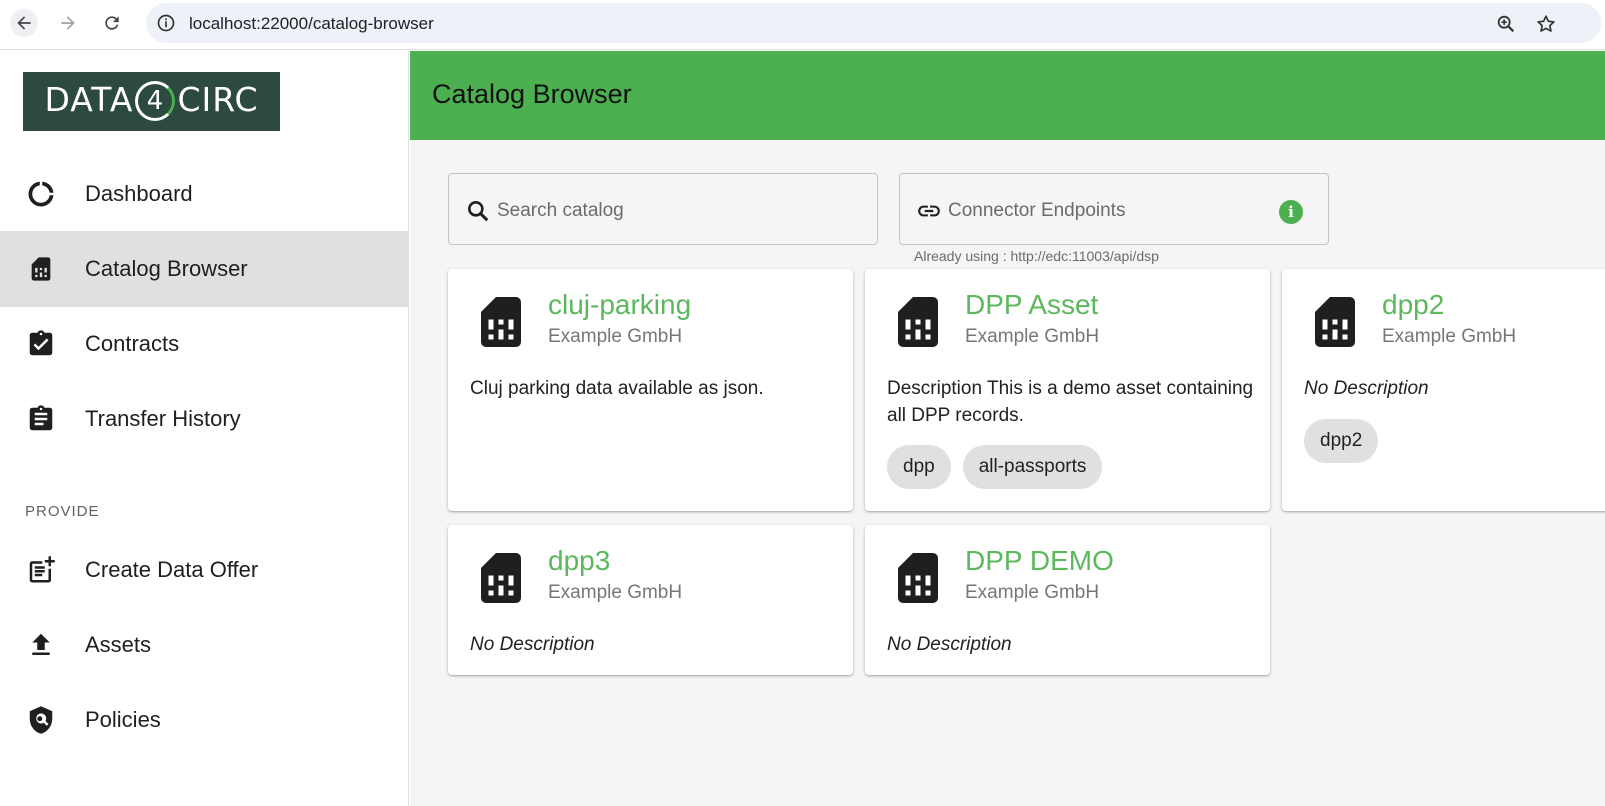 This screenshot has height=806, width=1605. Describe the element at coordinates (41, 645) in the screenshot. I see `upload-icon` at that location.